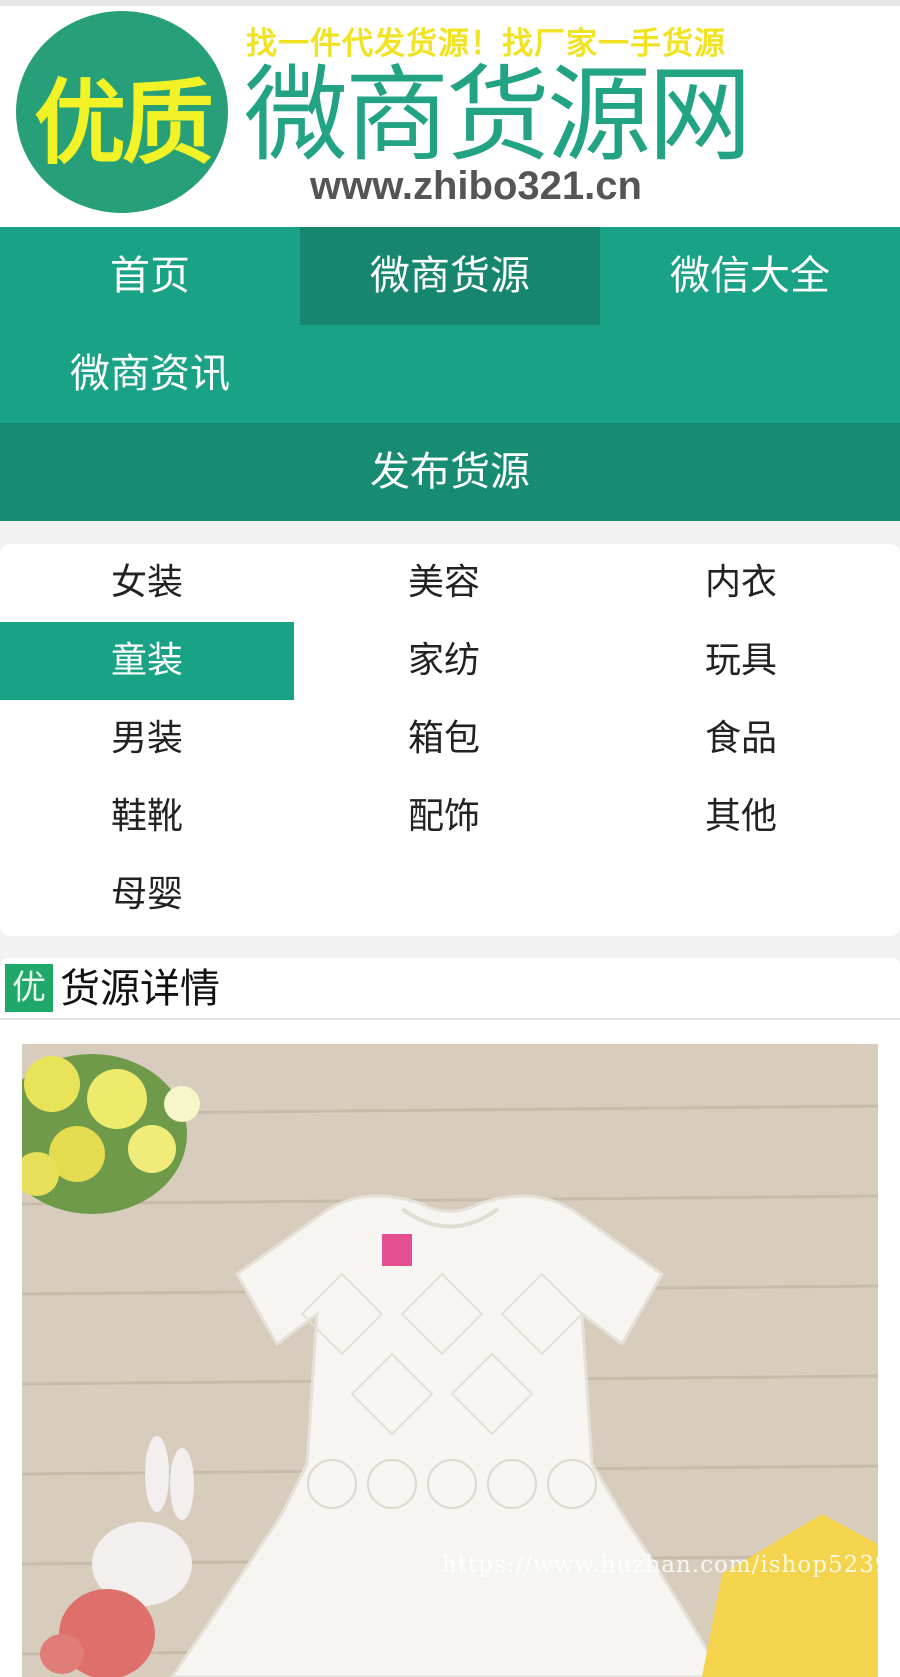 Image resolution: width=900 pixels, height=1677 pixels. What do you see at coordinates (741, 661) in the screenshot?
I see `category-item: 玩具` at bounding box center [741, 661].